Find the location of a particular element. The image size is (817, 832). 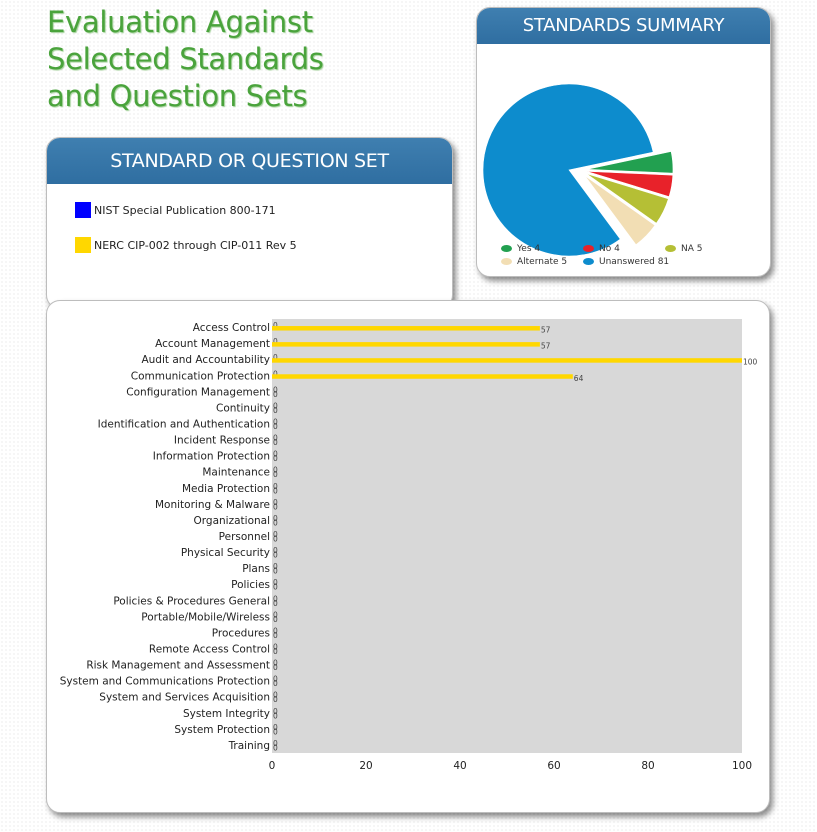

x-tick-label: 80 is located at coordinates (647, 766).